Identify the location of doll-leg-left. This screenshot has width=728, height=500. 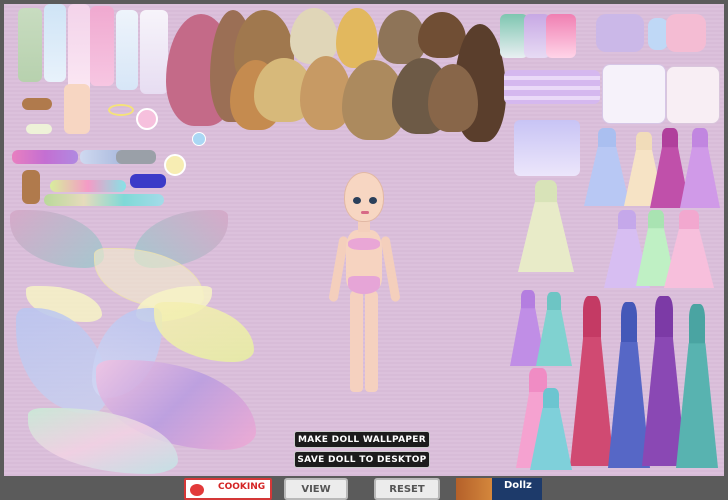
(356, 341).